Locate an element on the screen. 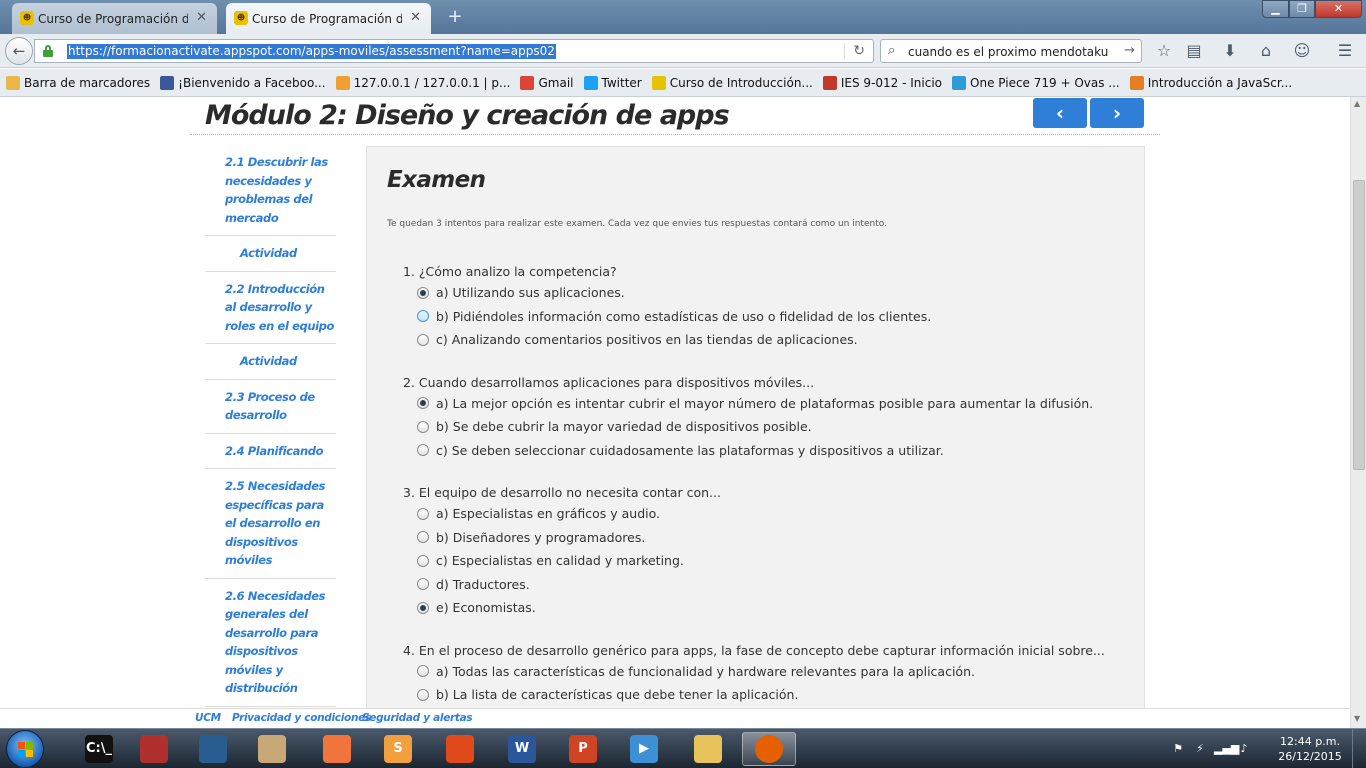 The image size is (1366, 768). bookmark-item: Barra de marcadores is located at coordinates (78, 82).